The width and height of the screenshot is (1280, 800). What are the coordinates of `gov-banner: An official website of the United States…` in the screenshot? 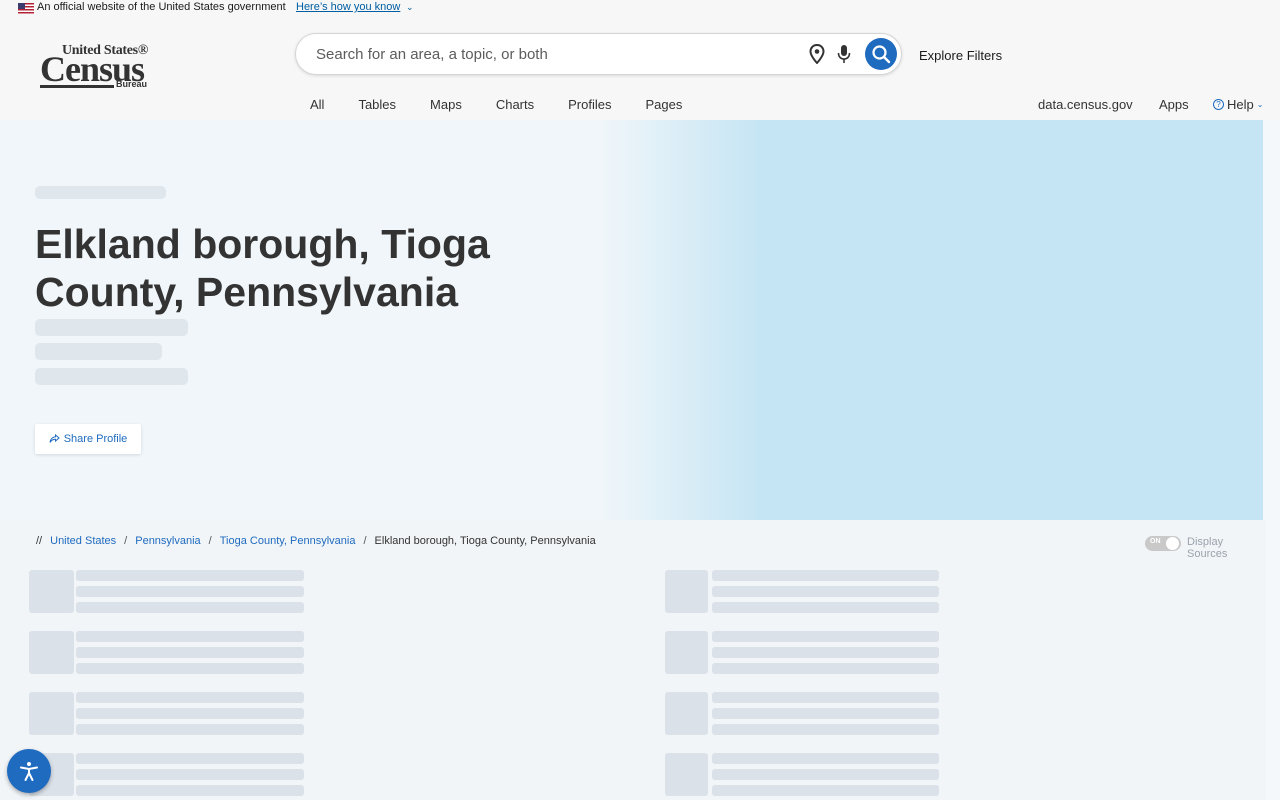 It's located at (640, 7).